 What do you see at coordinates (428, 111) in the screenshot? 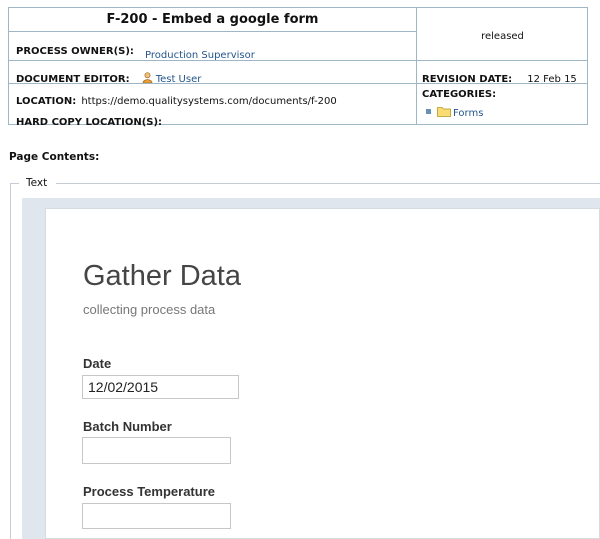
I see `bullet-icon` at bounding box center [428, 111].